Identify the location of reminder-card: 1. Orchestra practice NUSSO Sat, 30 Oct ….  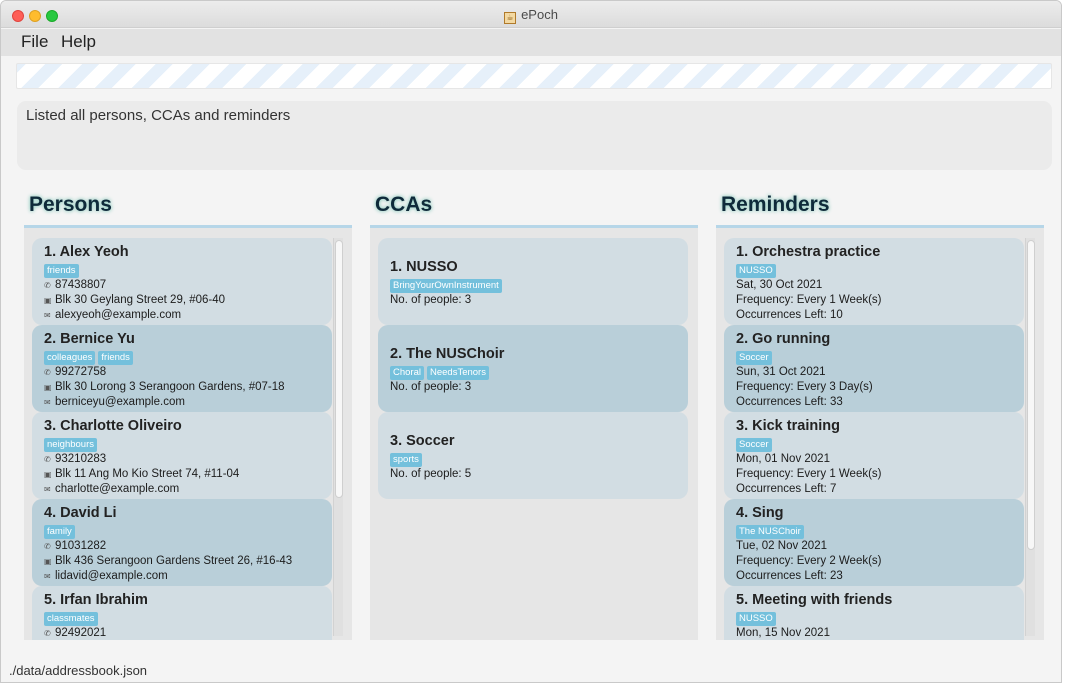
(874, 281).